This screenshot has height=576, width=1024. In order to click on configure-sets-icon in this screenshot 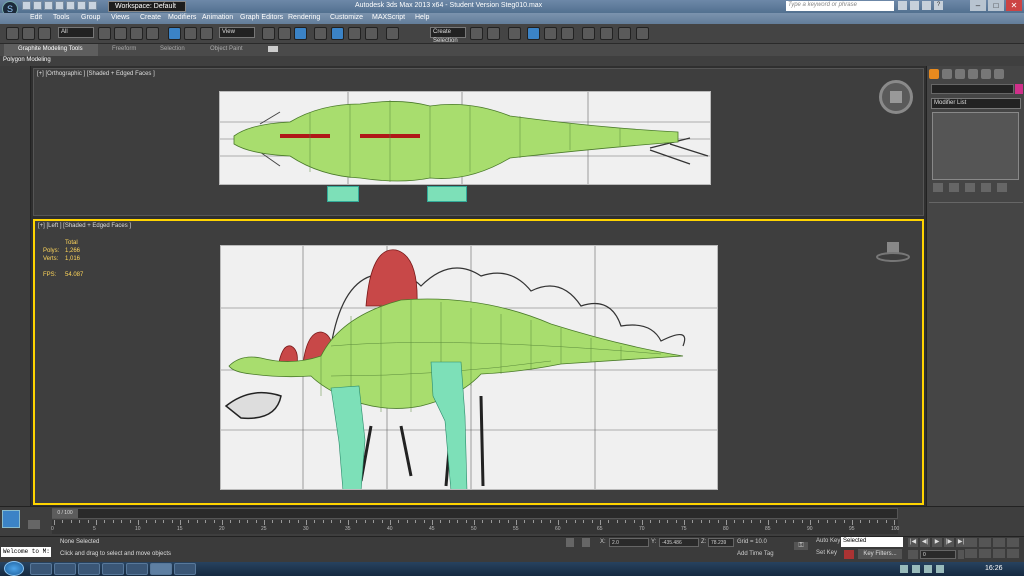, I will do `click(1002, 187)`.